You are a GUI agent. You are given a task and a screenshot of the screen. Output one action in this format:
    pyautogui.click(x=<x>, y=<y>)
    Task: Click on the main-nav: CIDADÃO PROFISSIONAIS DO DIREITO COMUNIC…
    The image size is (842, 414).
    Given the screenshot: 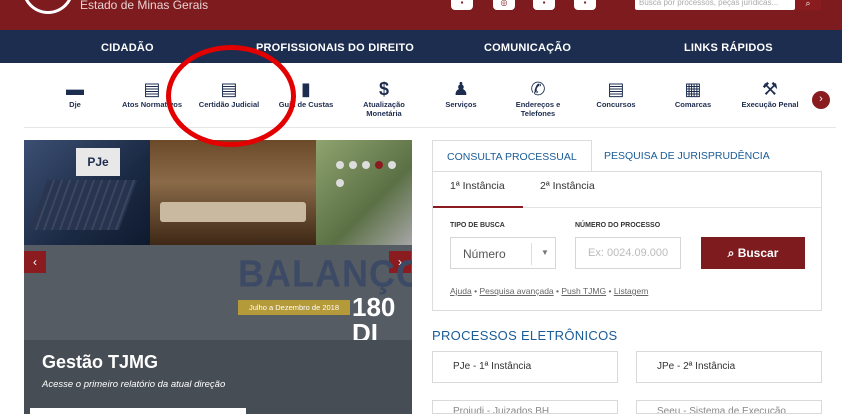 What is the action you would take?
    pyautogui.click(x=421, y=46)
    